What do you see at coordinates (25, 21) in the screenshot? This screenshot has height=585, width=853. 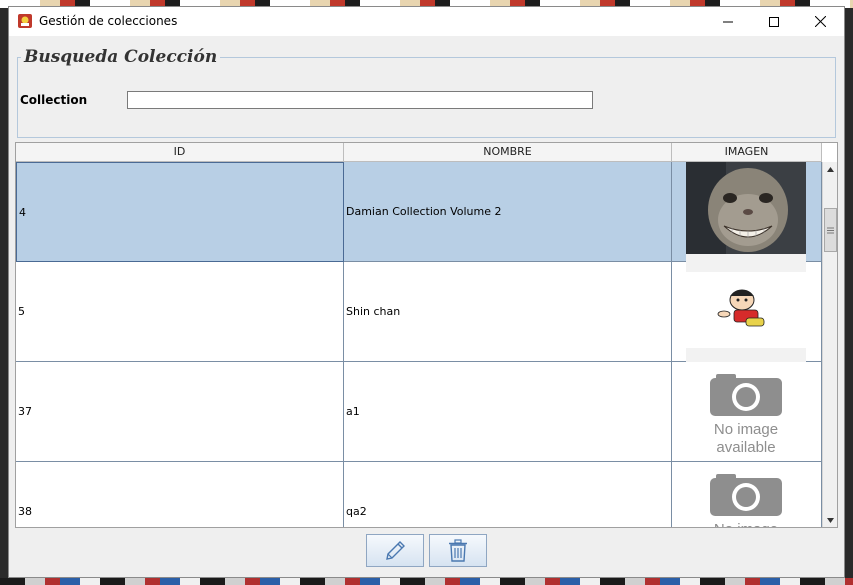 I see `app-icon` at bounding box center [25, 21].